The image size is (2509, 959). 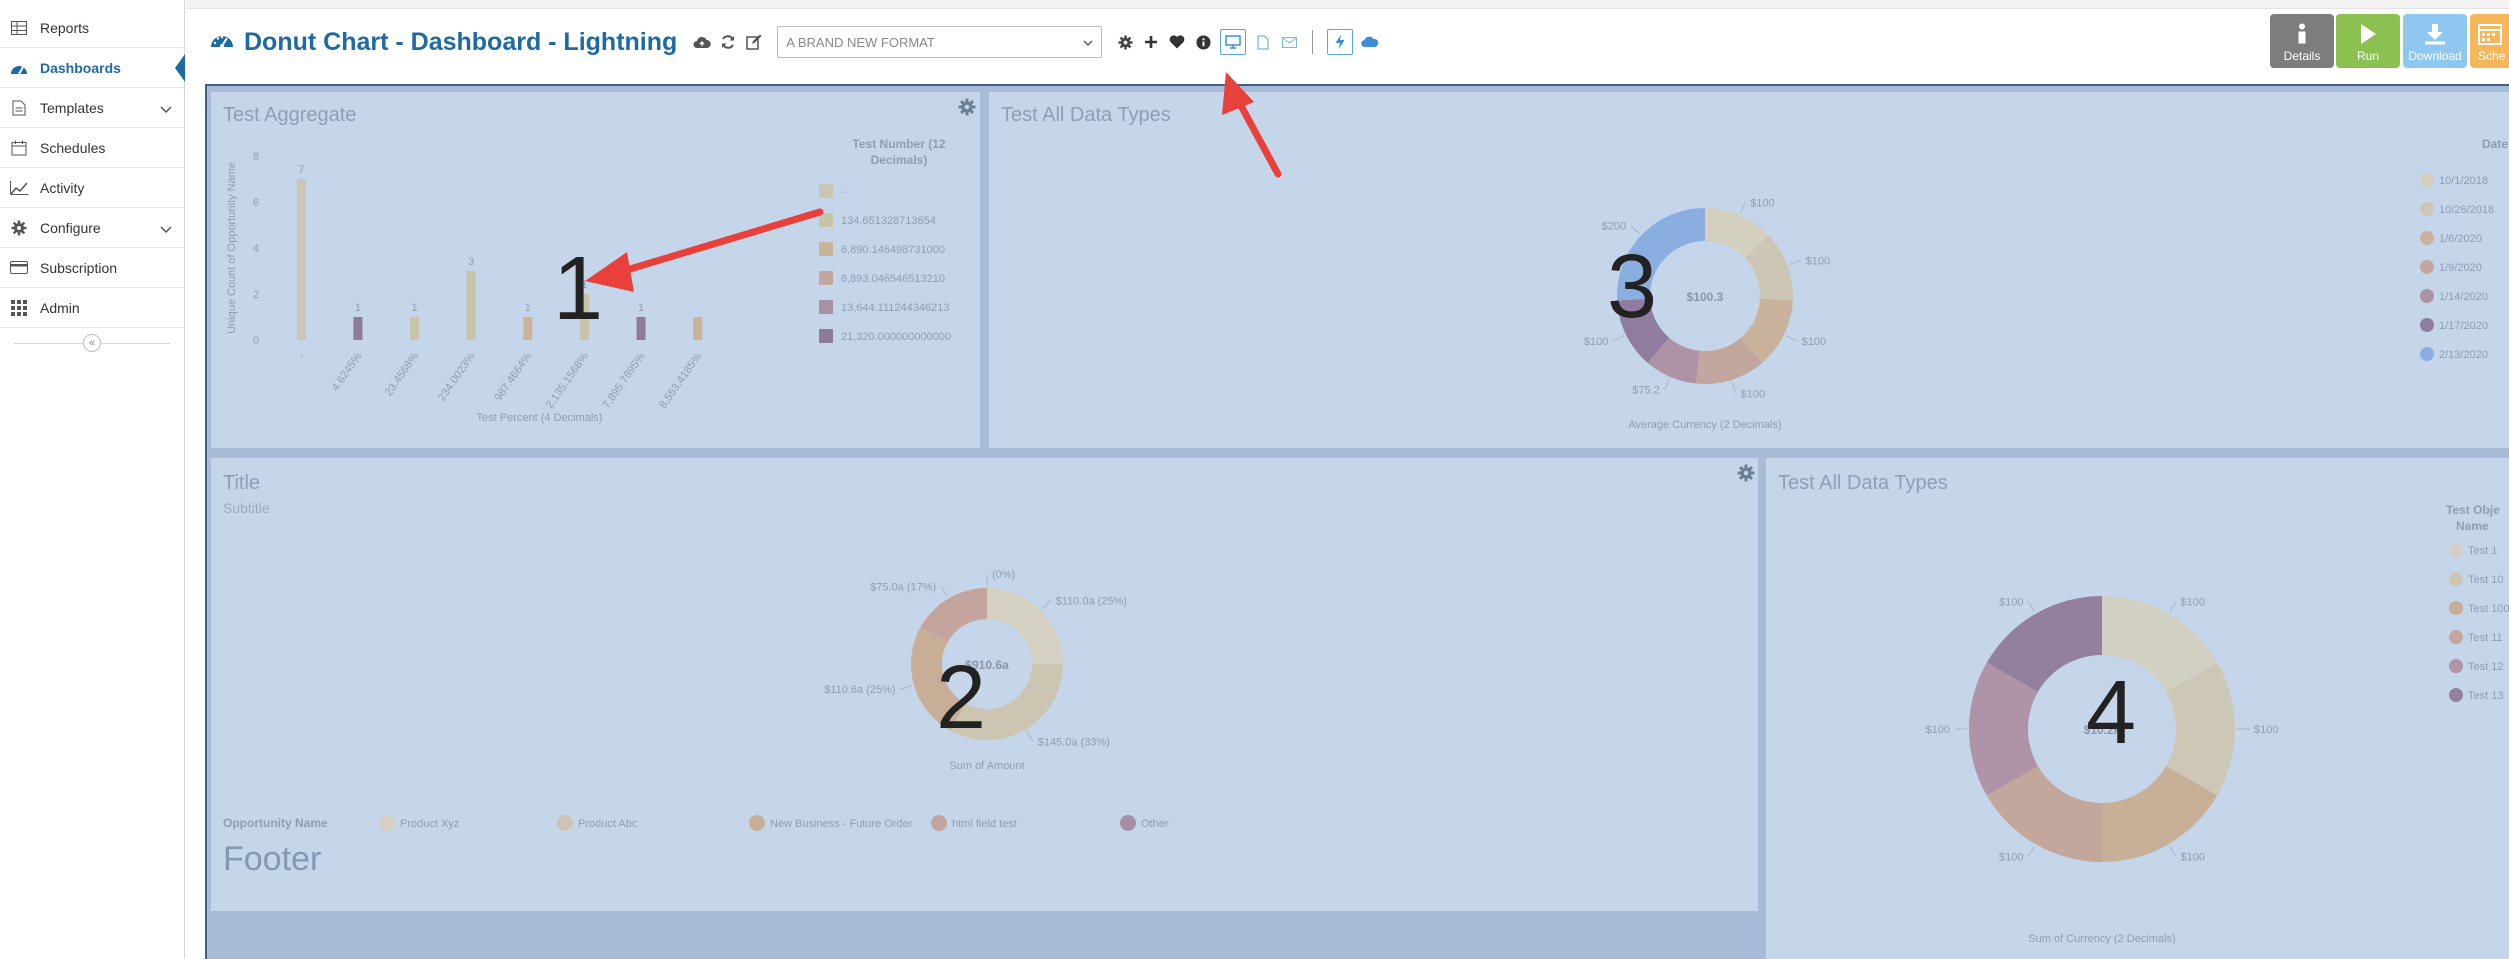 I want to click on slice-label: $110.0a (25%), so click(x=1091, y=601).